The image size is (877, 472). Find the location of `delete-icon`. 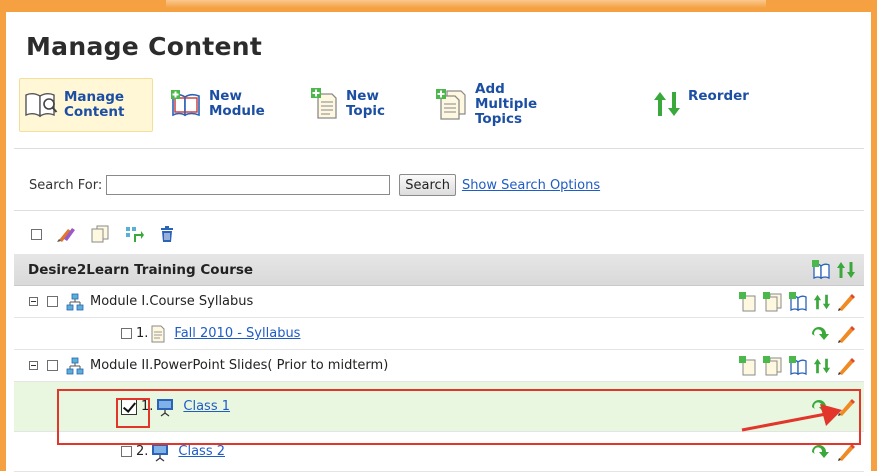

delete-icon is located at coordinates (167, 234).